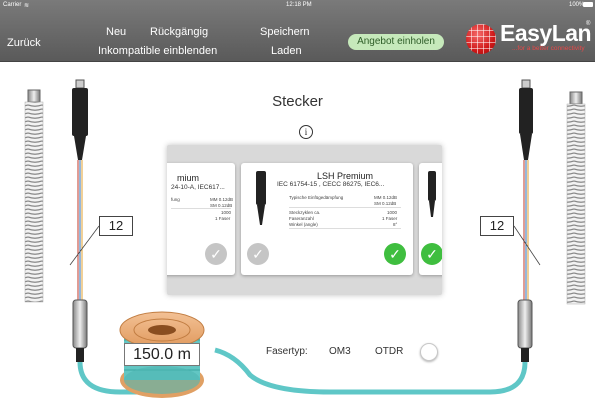 The width and height of the screenshot is (595, 412). What do you see at coordinates (345, 176) in the screenshot?
I see `card-title: LSH Premium` at bounding box center [345, 176].